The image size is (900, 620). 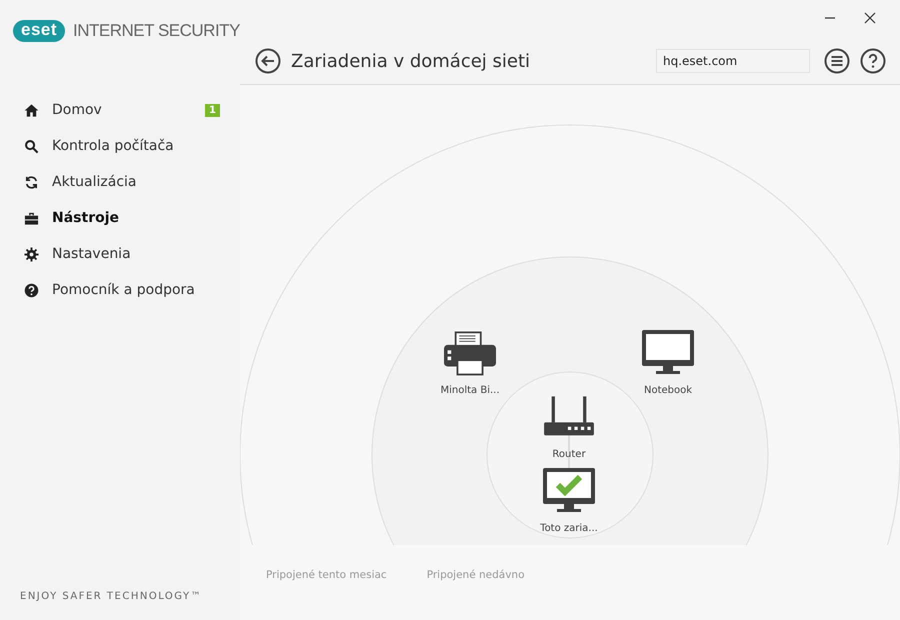 What do you see at coordinates (120, 254) in the screenshot?
I see `sidebar-item: Nastavenia` at bounding box center [120, 254].